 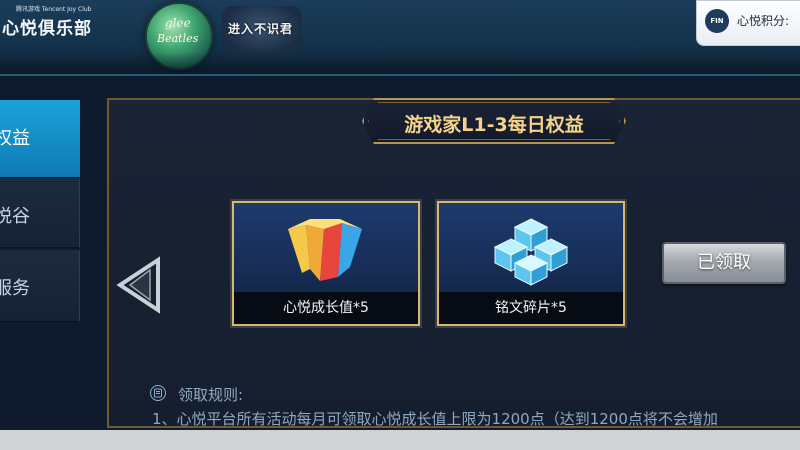 I want to click on sidebar-item-valley: 悦谷, so click(x=40, y=213).